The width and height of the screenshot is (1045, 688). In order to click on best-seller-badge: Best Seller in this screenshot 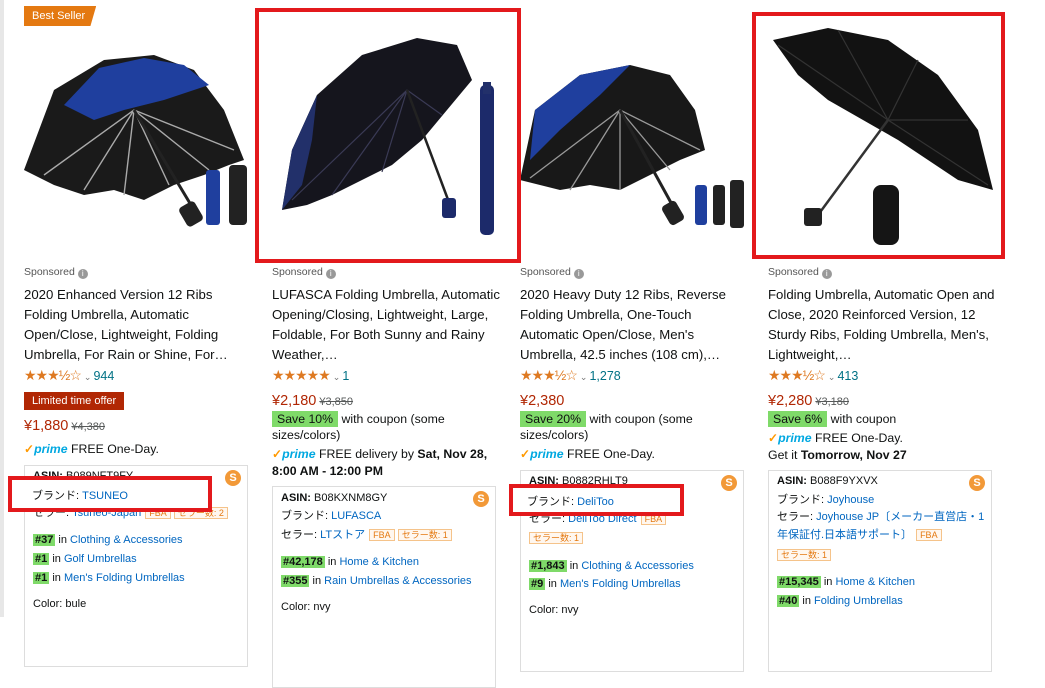, I will do `click(60, 16)`.